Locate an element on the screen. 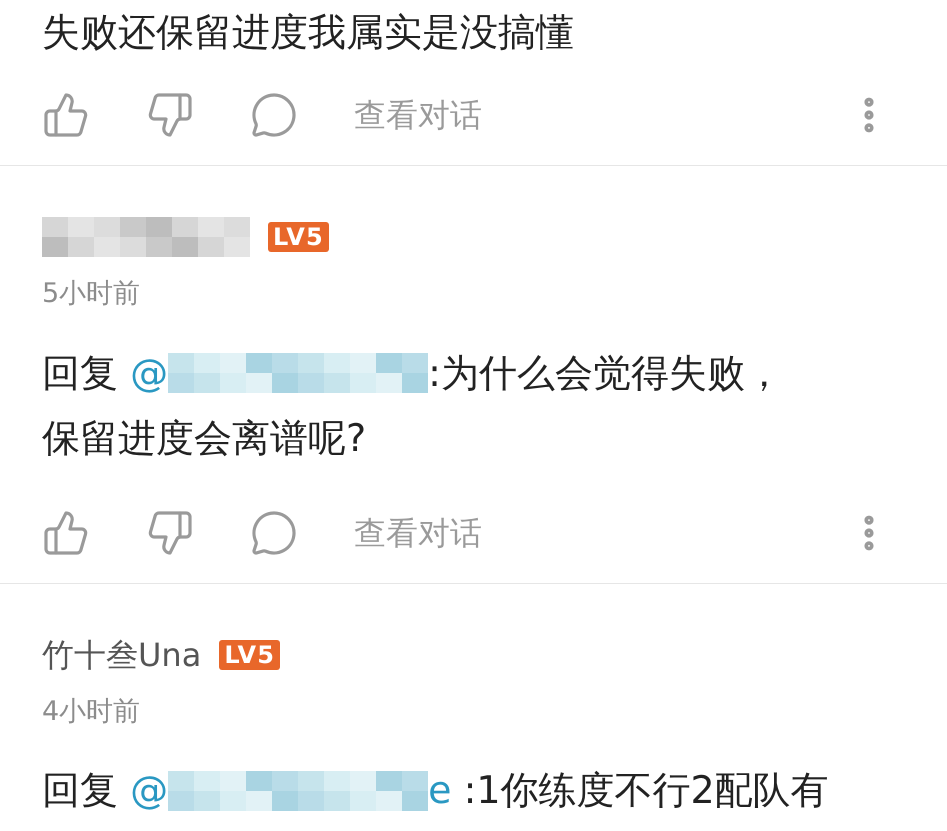 This screenshot has width=947, height=831. comment-text: :为什么会觉得失败， is located at coordinates (605, 373).